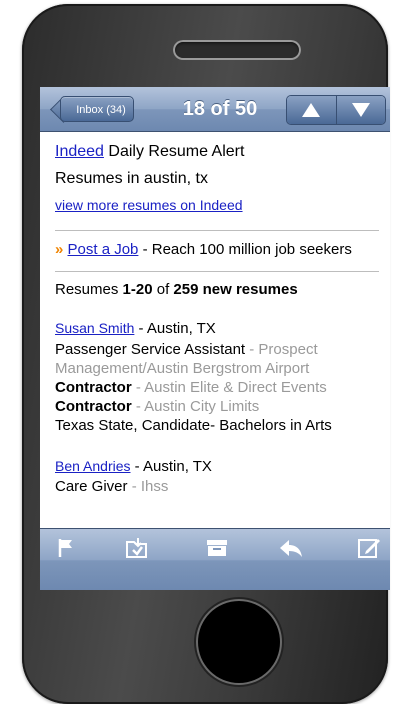 The image size is (404, 704). What do you see at coordinates (174, 151) in the screenshot?
I see `email-header-text: Daily Resume Alert` at bounding box center [174, 151].